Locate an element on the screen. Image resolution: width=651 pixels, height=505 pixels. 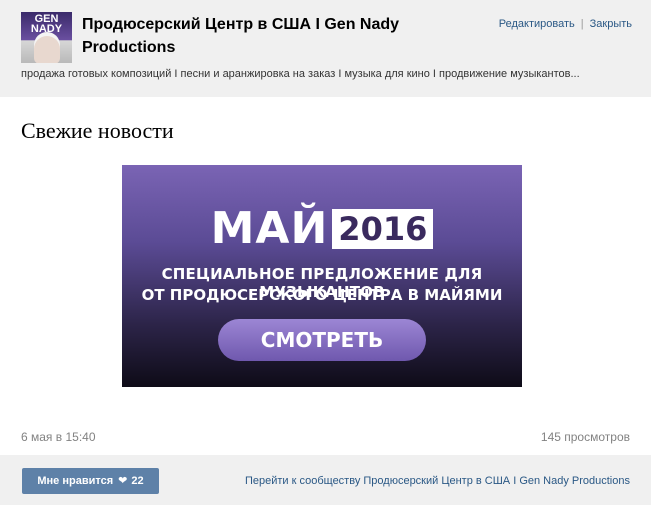
like-button: Мне нравится ❤ 22 is located at coordinates (90, 481).